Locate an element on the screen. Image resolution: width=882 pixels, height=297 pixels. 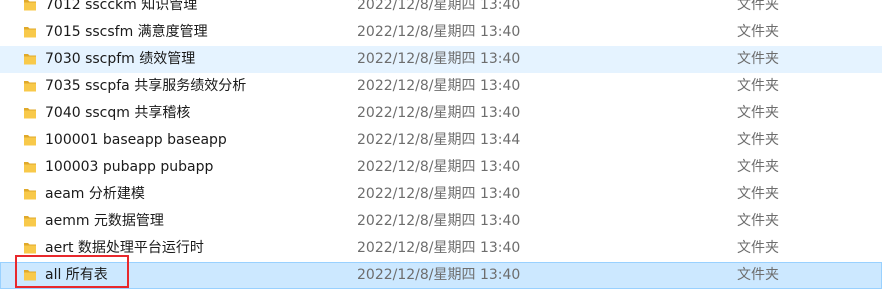
file-name: all 所有表 is located at coordinates (195, 275).